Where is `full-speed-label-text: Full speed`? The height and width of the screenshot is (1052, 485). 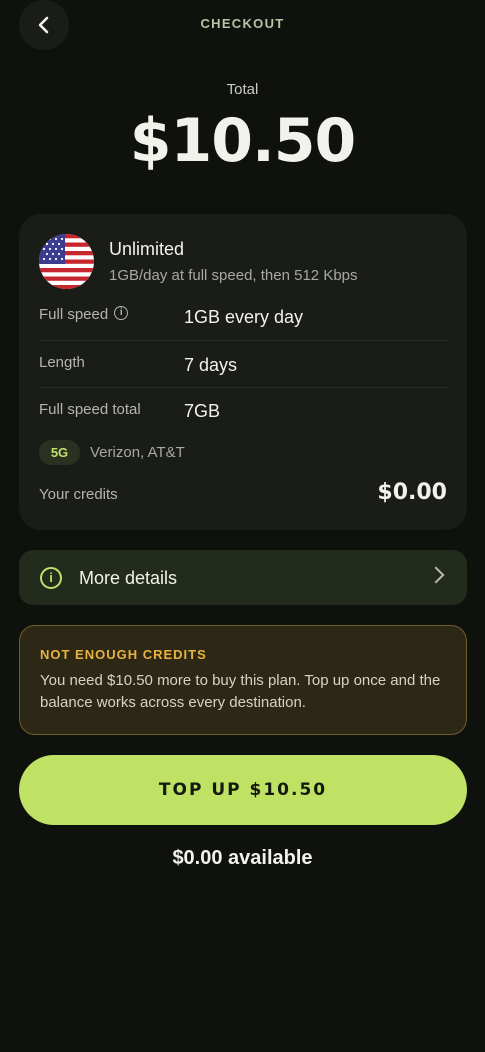 full-speed-label-text: Full speed is located at coordinates (74, 314).